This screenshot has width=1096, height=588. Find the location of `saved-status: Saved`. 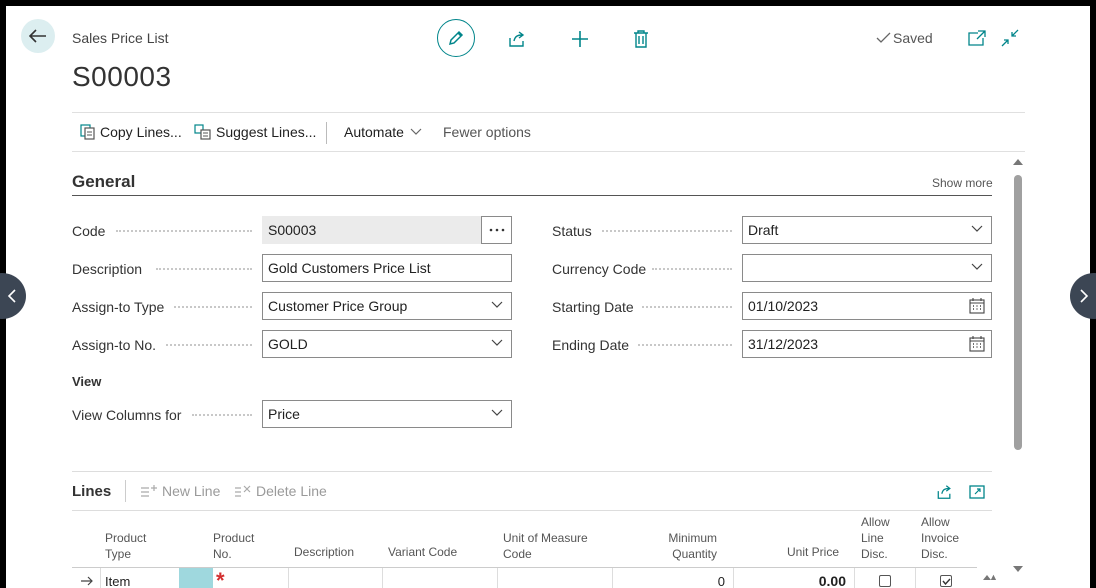

saved-status: Saved is located at coordinates (904, 38).